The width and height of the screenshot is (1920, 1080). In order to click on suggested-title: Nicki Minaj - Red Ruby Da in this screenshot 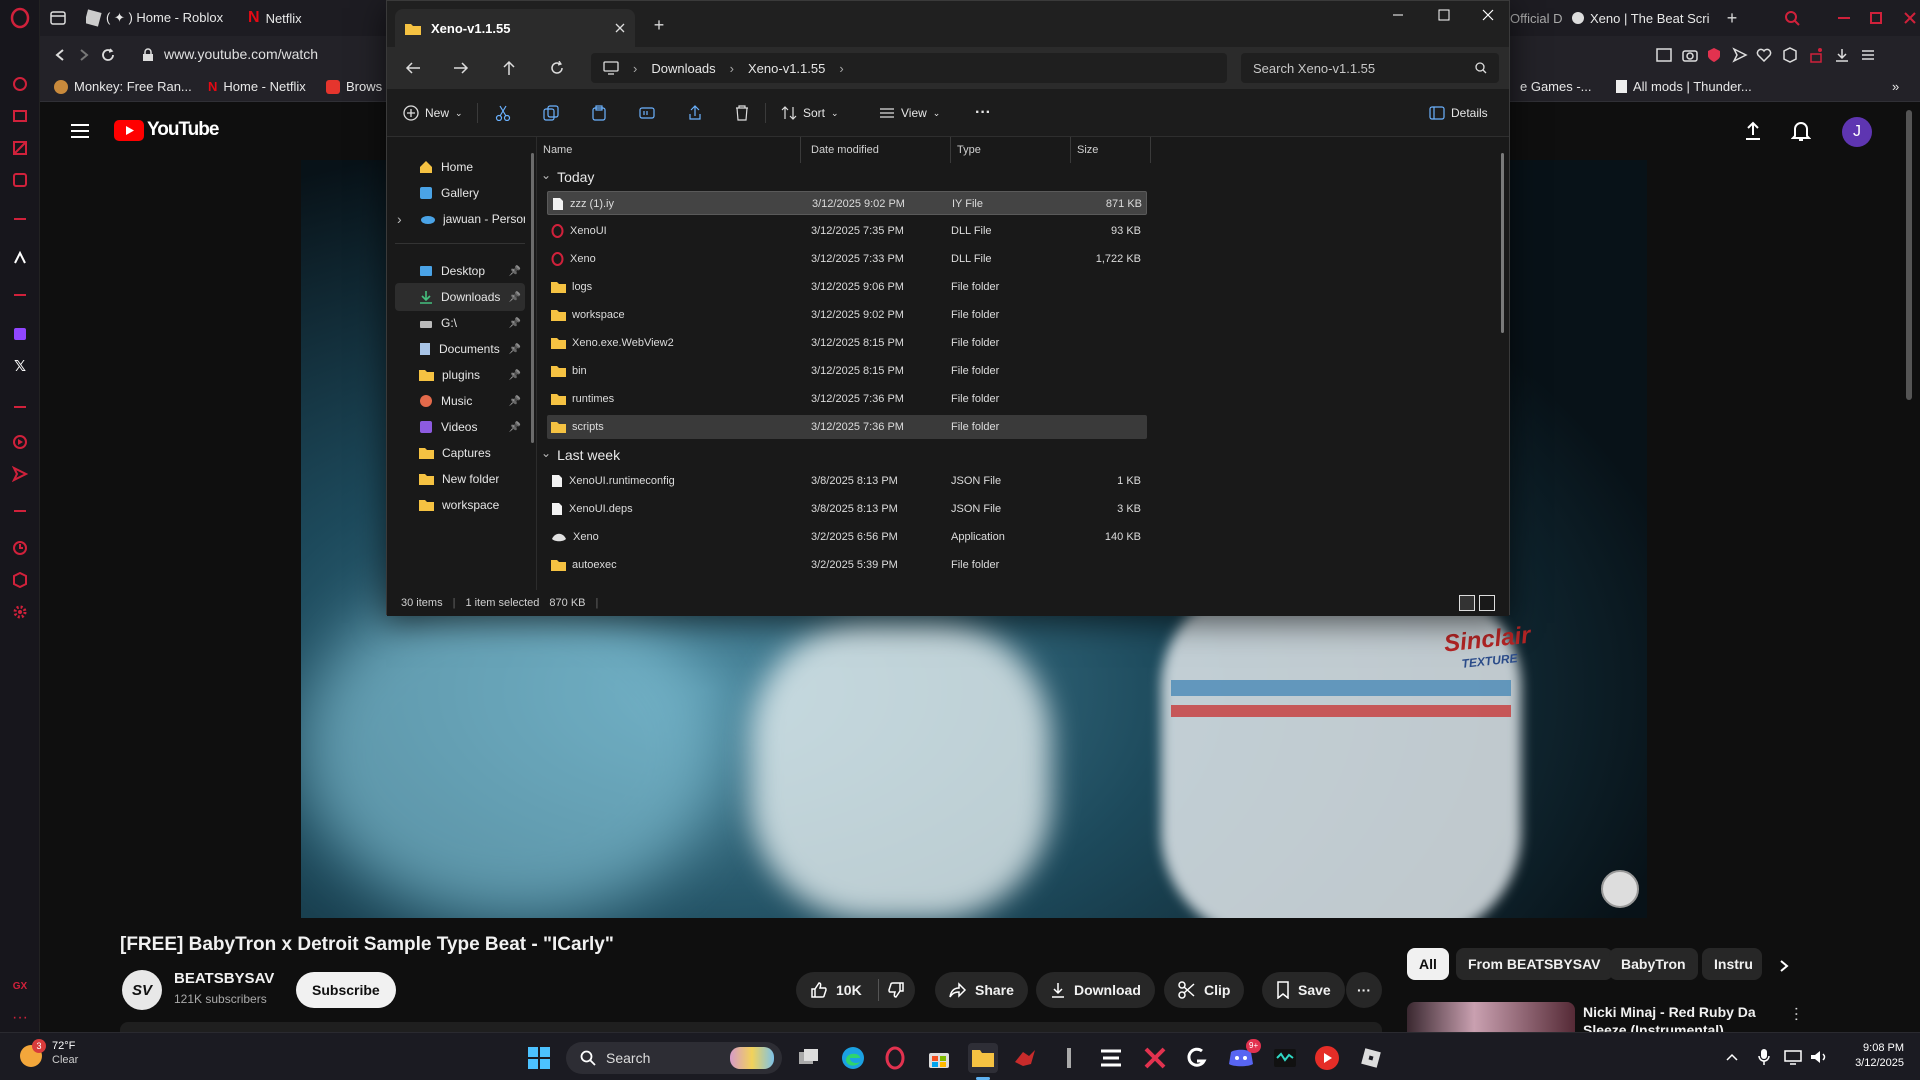, I will do `click(1669, 1012)`.